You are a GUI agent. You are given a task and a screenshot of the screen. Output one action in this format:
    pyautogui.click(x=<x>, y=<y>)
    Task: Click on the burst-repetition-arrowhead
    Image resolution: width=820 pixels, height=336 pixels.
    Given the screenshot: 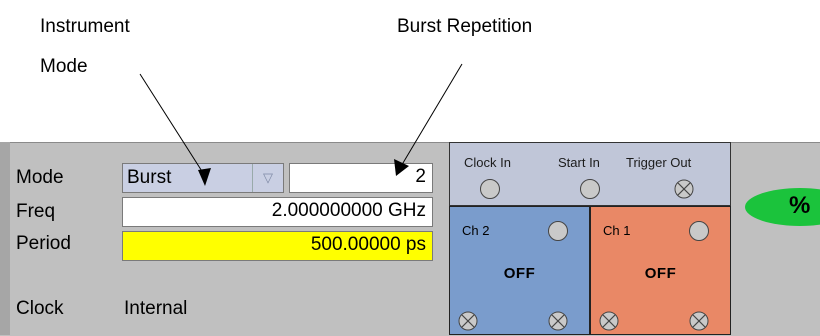 What is the action you would take?
    pyautogui.click(x=401, y=167)
    